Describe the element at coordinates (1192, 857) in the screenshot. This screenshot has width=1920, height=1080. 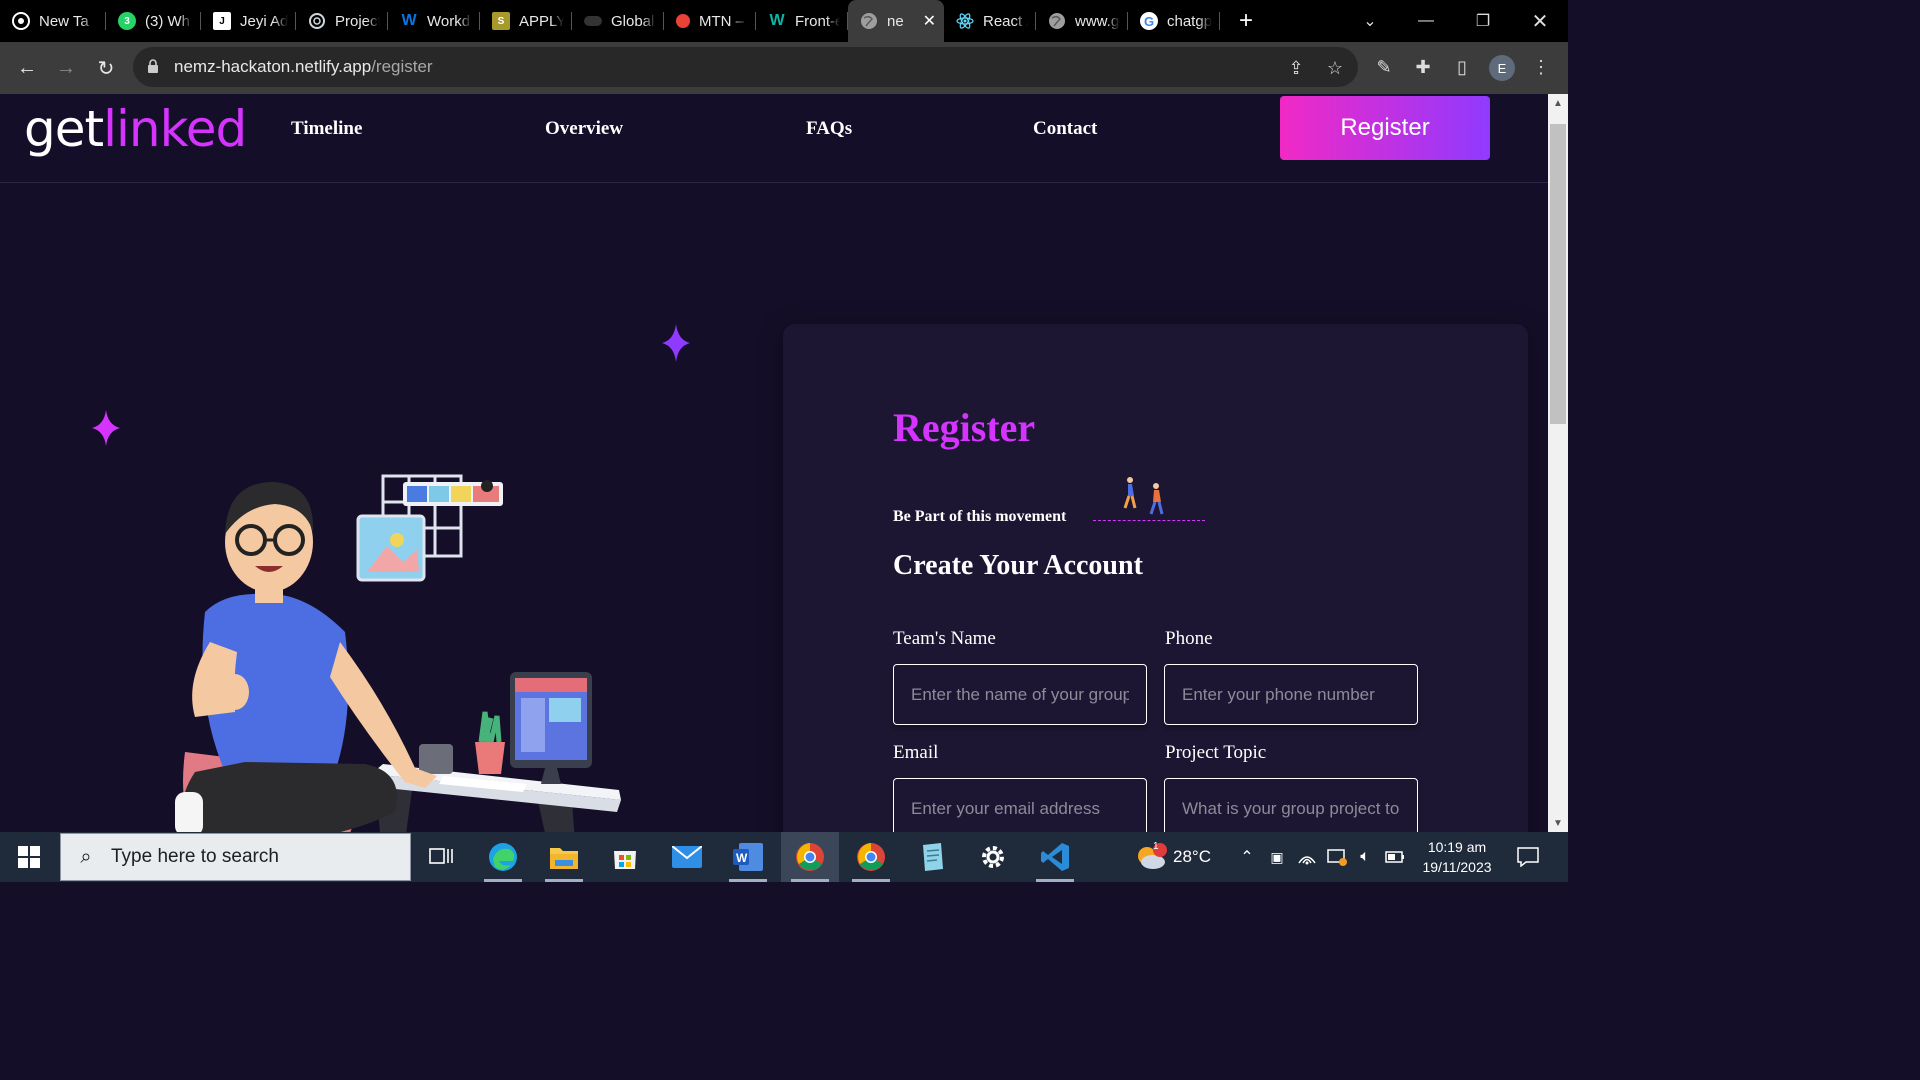
I see `weather-temperature: 28°C` at that location.